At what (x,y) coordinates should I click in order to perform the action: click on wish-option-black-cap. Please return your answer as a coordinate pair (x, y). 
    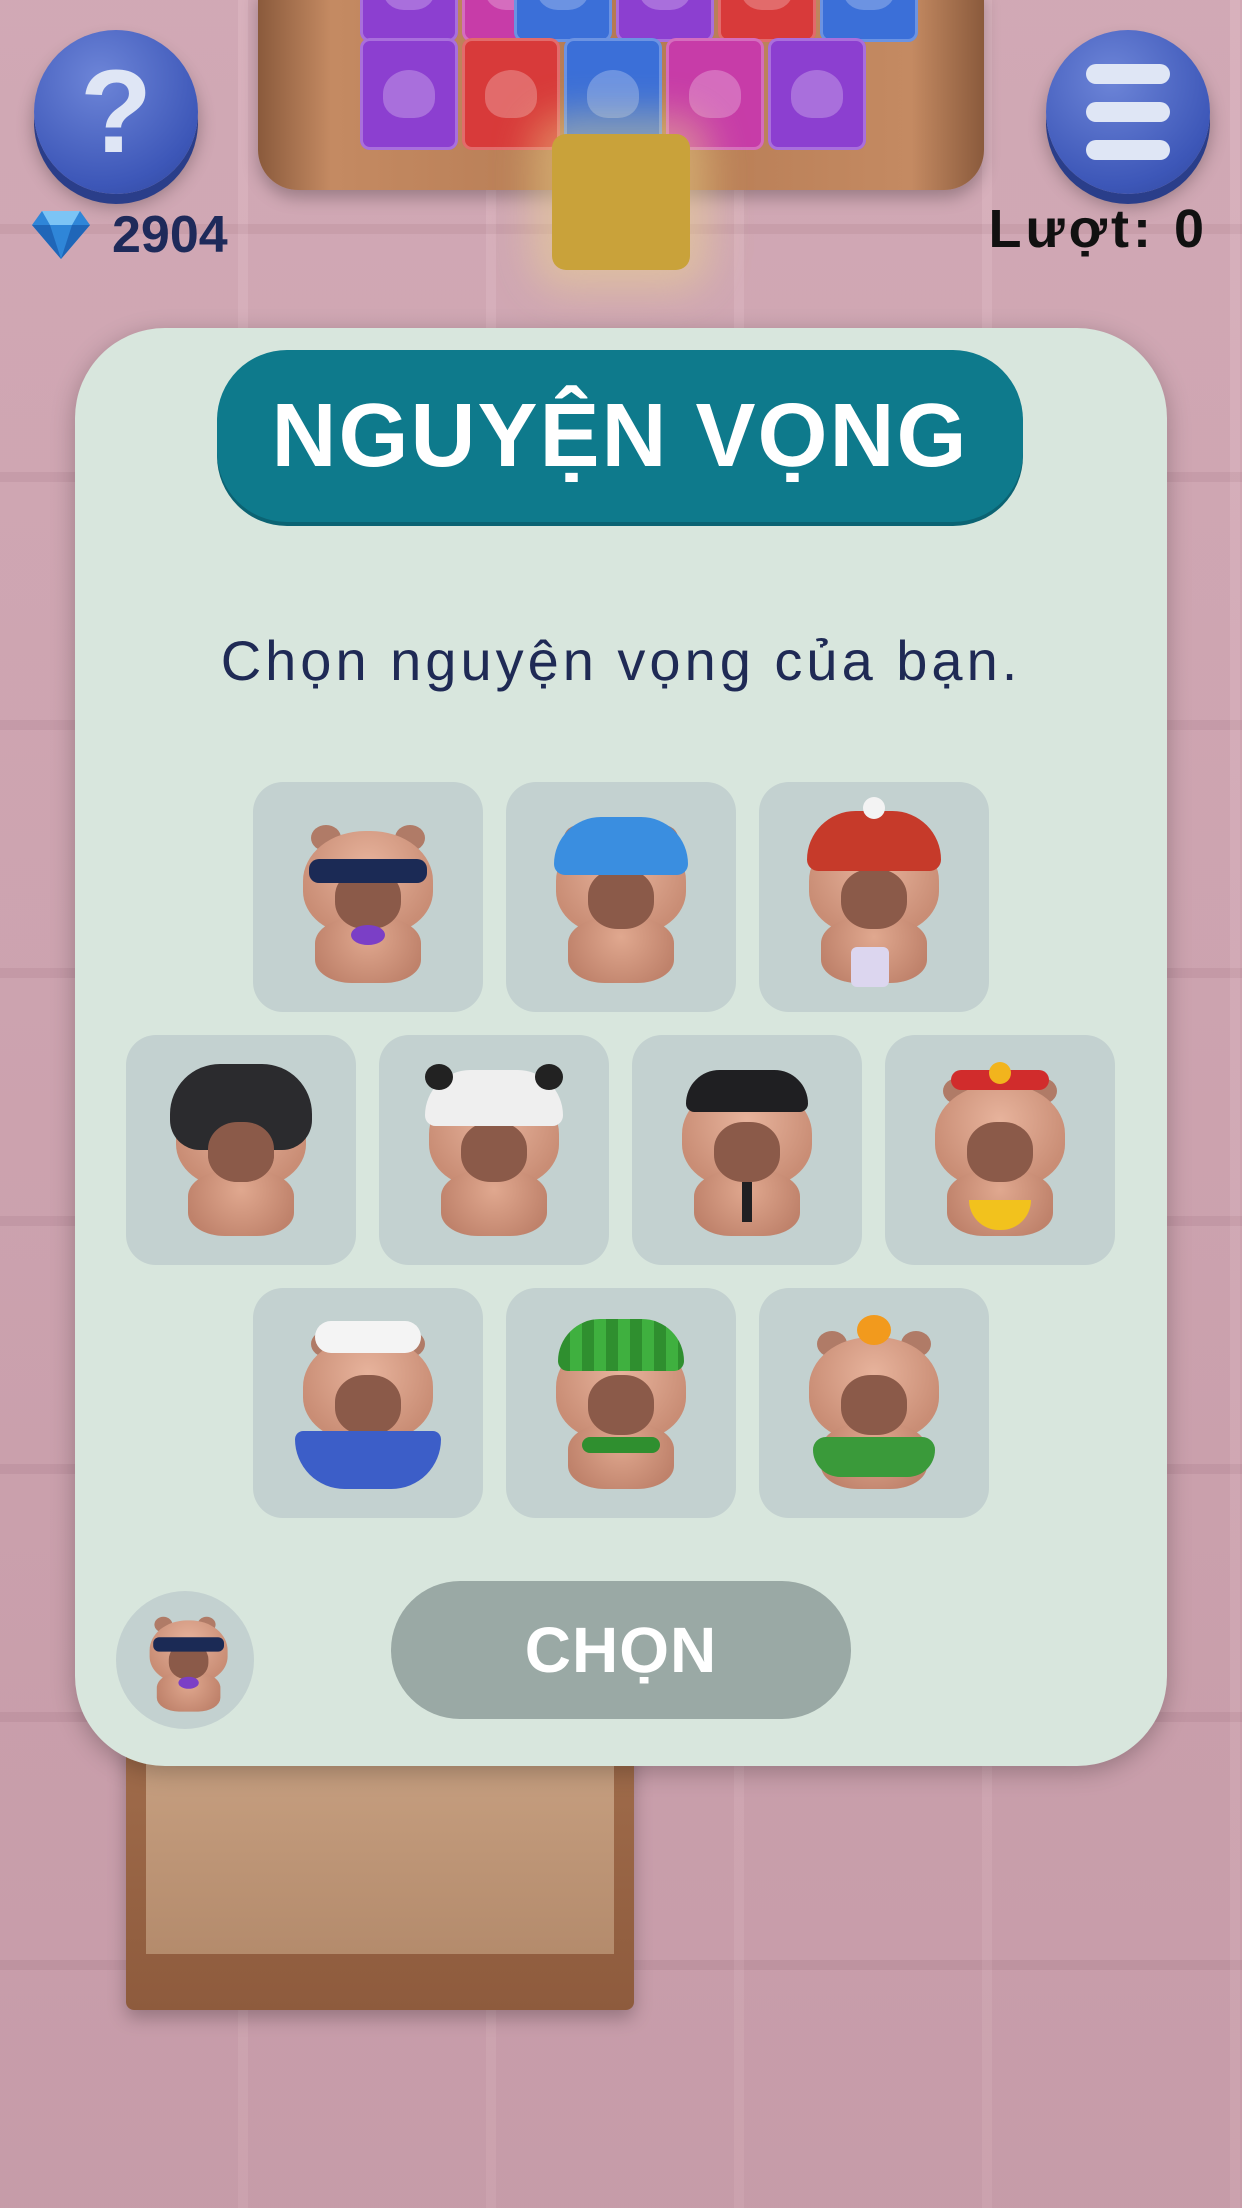
    Looking at the image, I should click on (747, 1150).